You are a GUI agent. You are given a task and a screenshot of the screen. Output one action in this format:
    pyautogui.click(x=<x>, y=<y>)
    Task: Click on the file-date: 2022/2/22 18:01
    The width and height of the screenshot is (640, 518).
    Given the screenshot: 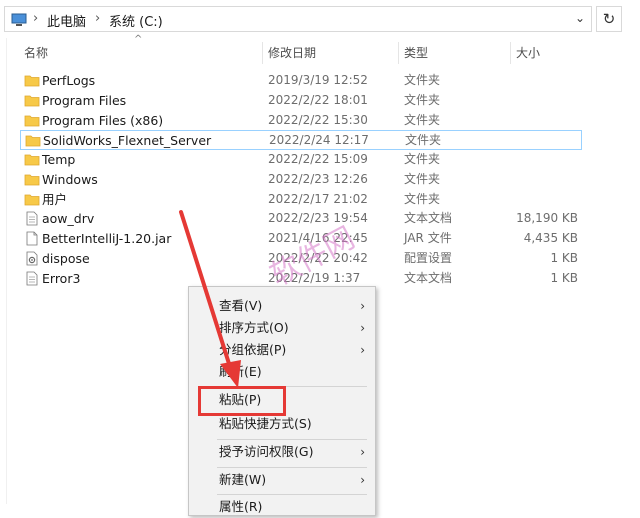 What is the action you would take?
    pyautogui.click(x=318, y=100)
    